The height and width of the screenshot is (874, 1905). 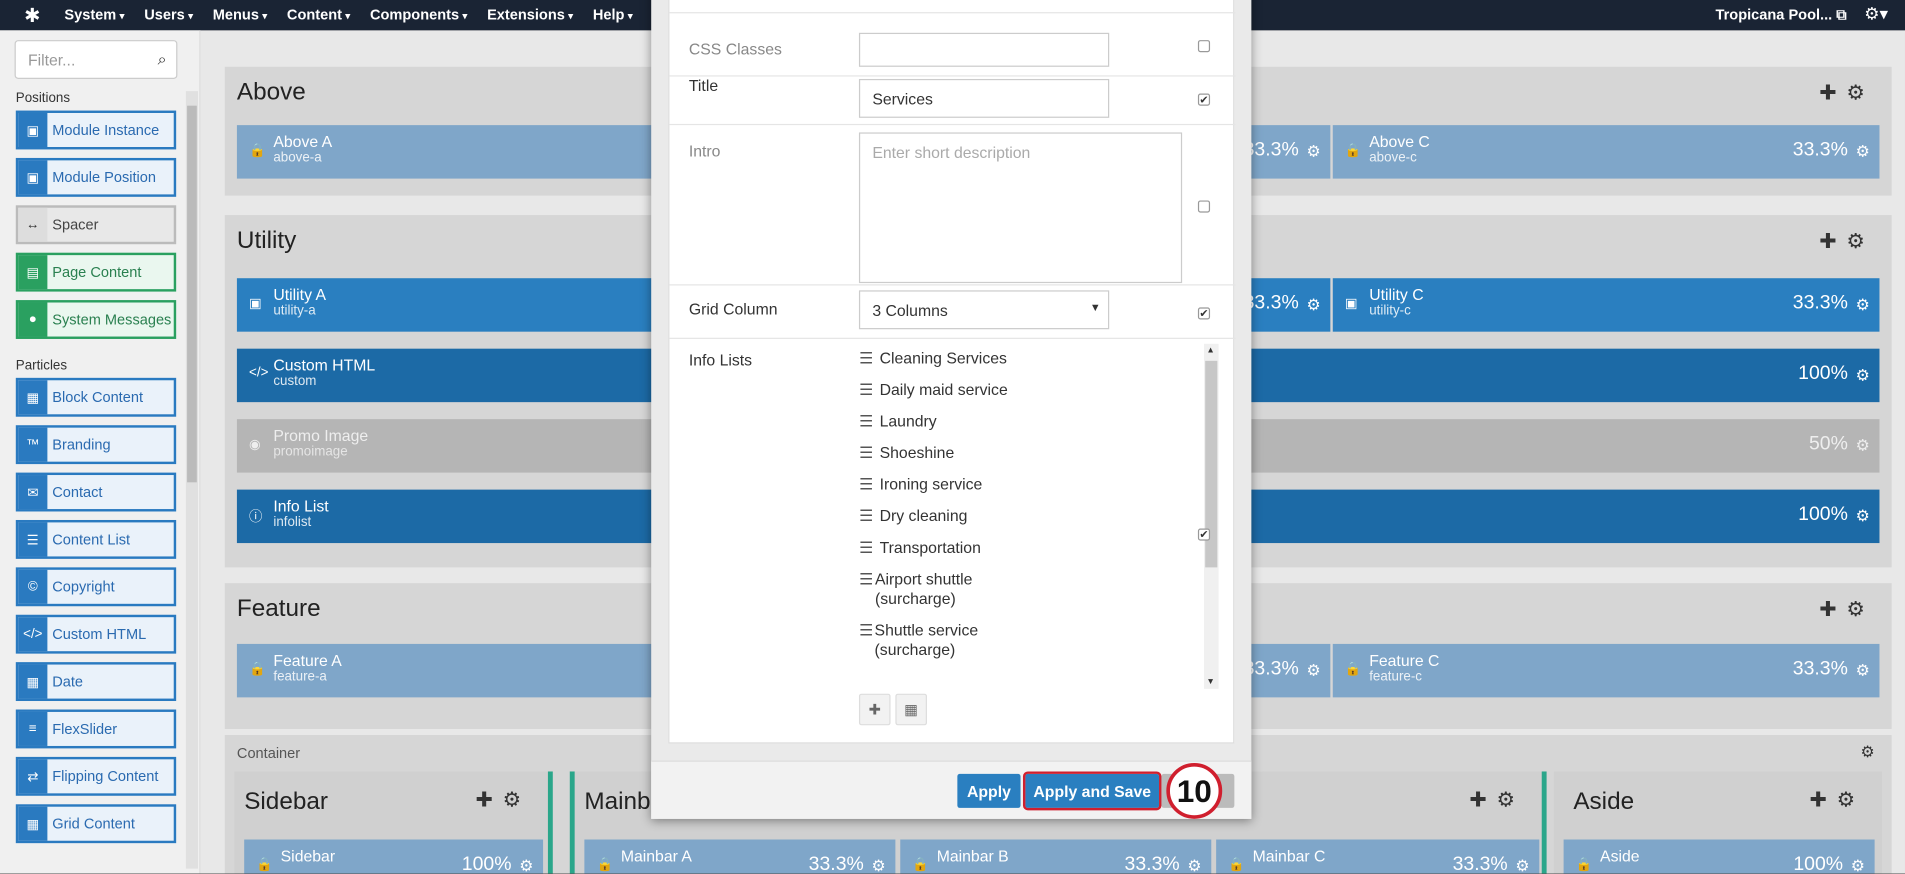 What do you see at coordinates (455, 152) in the screenshot?
I see `block-above-a: 🔒 Above Aabove-a` at bounding box center [455, 152].